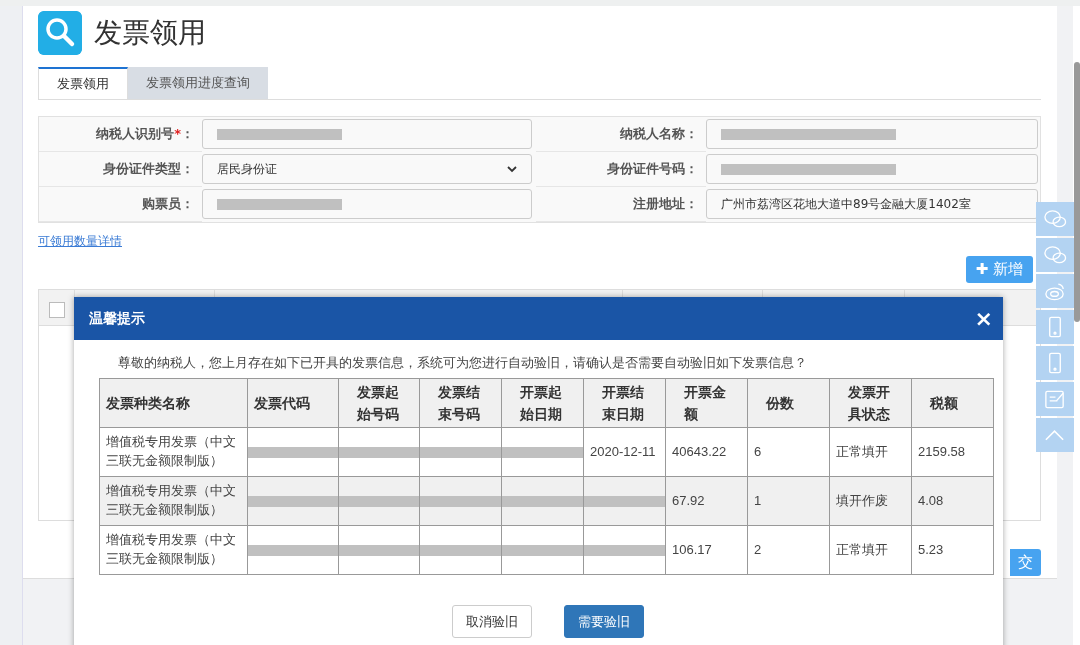 This screenshot has height=645, width=1080. I want to click on input-field: 广州市荔湾区花地大道中89号金融大厦1402室, so click(872, 204).